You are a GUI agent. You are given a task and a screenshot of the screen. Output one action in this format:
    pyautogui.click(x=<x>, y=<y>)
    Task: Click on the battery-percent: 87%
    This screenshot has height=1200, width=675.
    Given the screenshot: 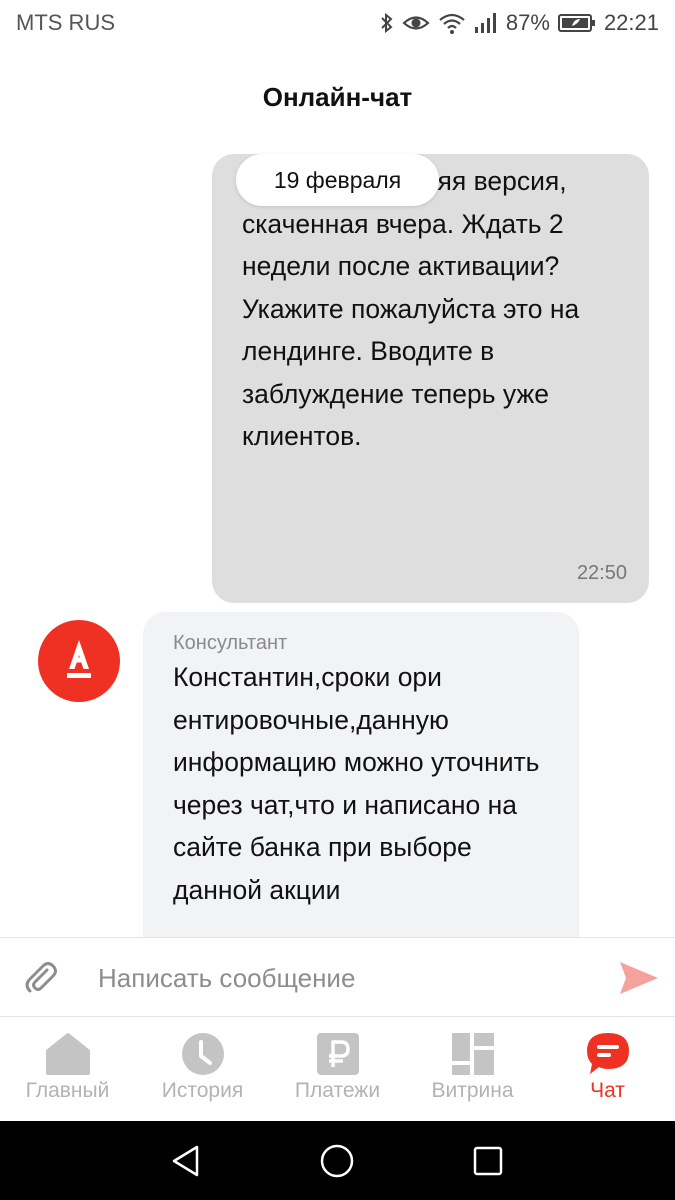 What is the action you would take?
    pyautogui.click(x=527, y=22)
    